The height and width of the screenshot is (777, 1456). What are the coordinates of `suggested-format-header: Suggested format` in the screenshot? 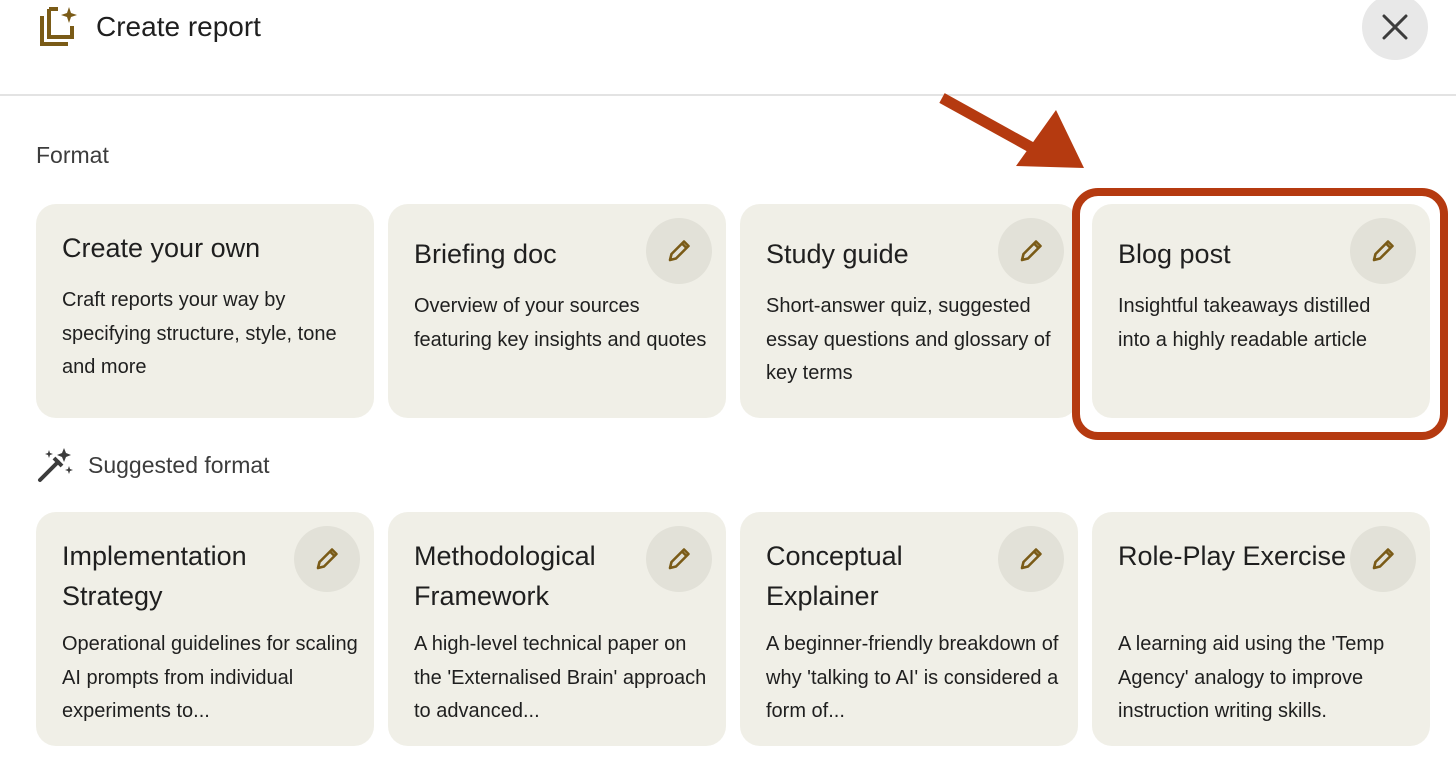 It's located at (153, 465).